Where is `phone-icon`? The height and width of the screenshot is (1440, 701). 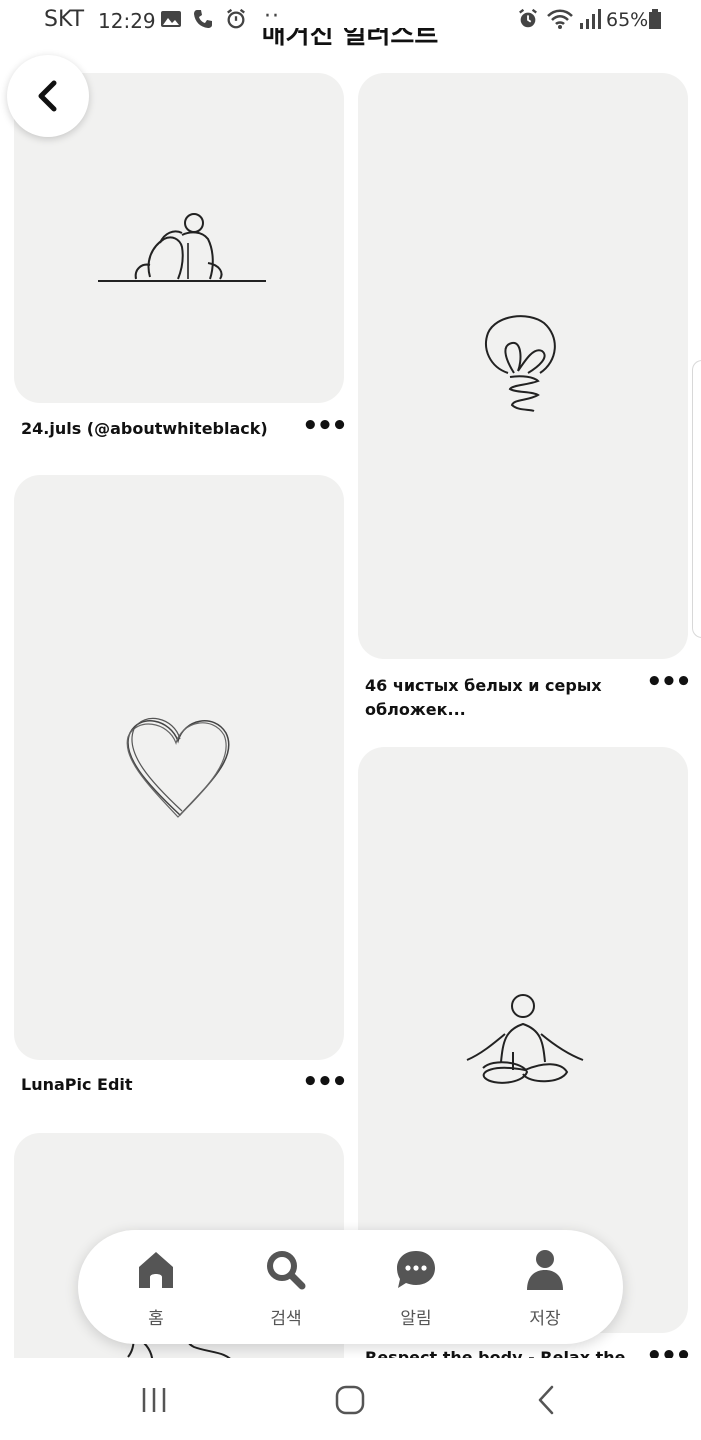 phone-icon is located at coordinates (203, 19).